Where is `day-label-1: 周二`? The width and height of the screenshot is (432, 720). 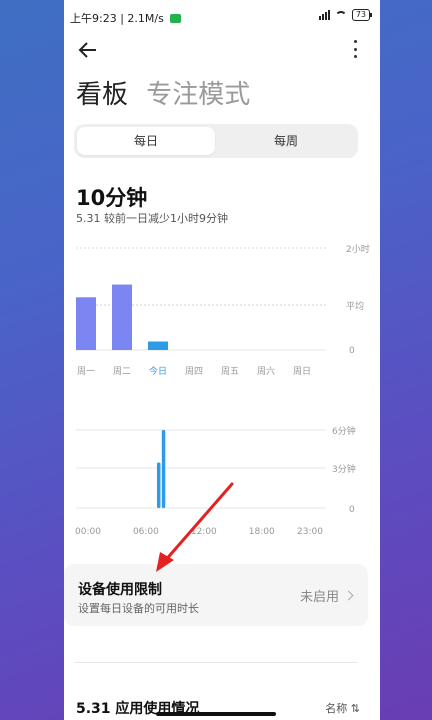
day-label-1: 周二 is located at coordinates (122, 371).